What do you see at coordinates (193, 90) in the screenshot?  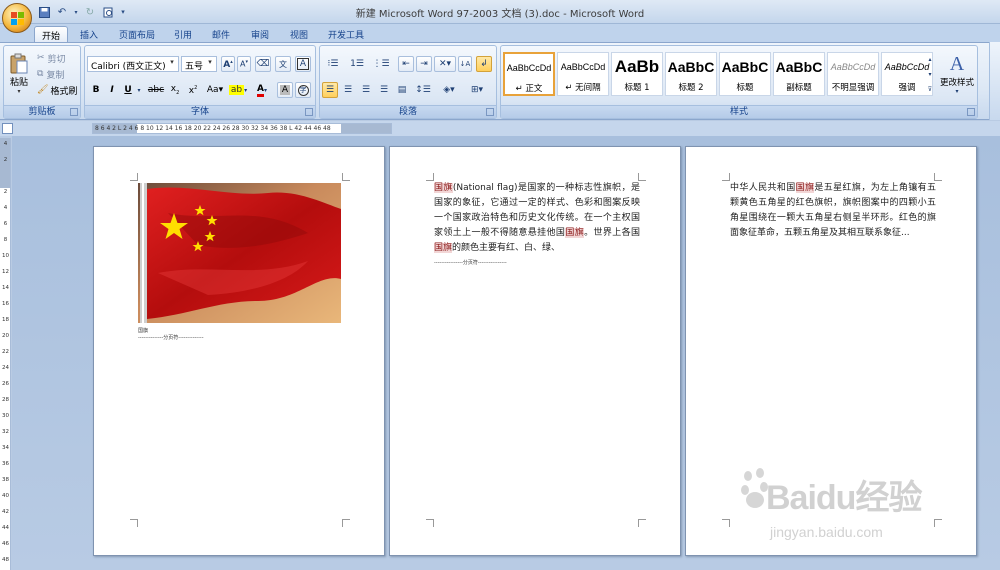 I see `superscript-button: x2` at bounding box center [193, 90].